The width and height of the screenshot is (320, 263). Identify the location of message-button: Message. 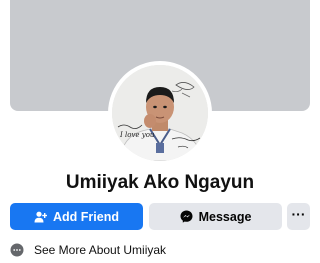
(215, 216).